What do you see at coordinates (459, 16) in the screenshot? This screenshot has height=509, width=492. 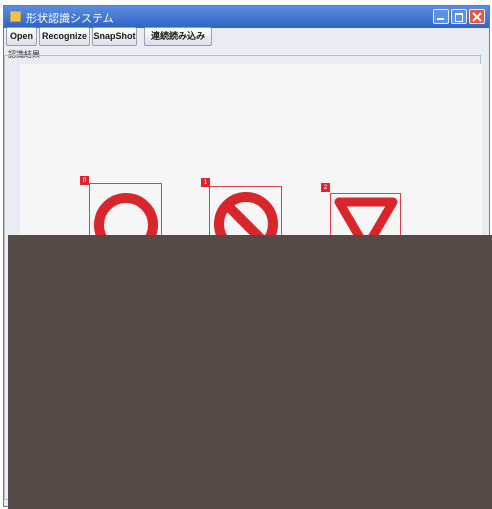 I see `maximize-button` at bounding box center [459, 16].